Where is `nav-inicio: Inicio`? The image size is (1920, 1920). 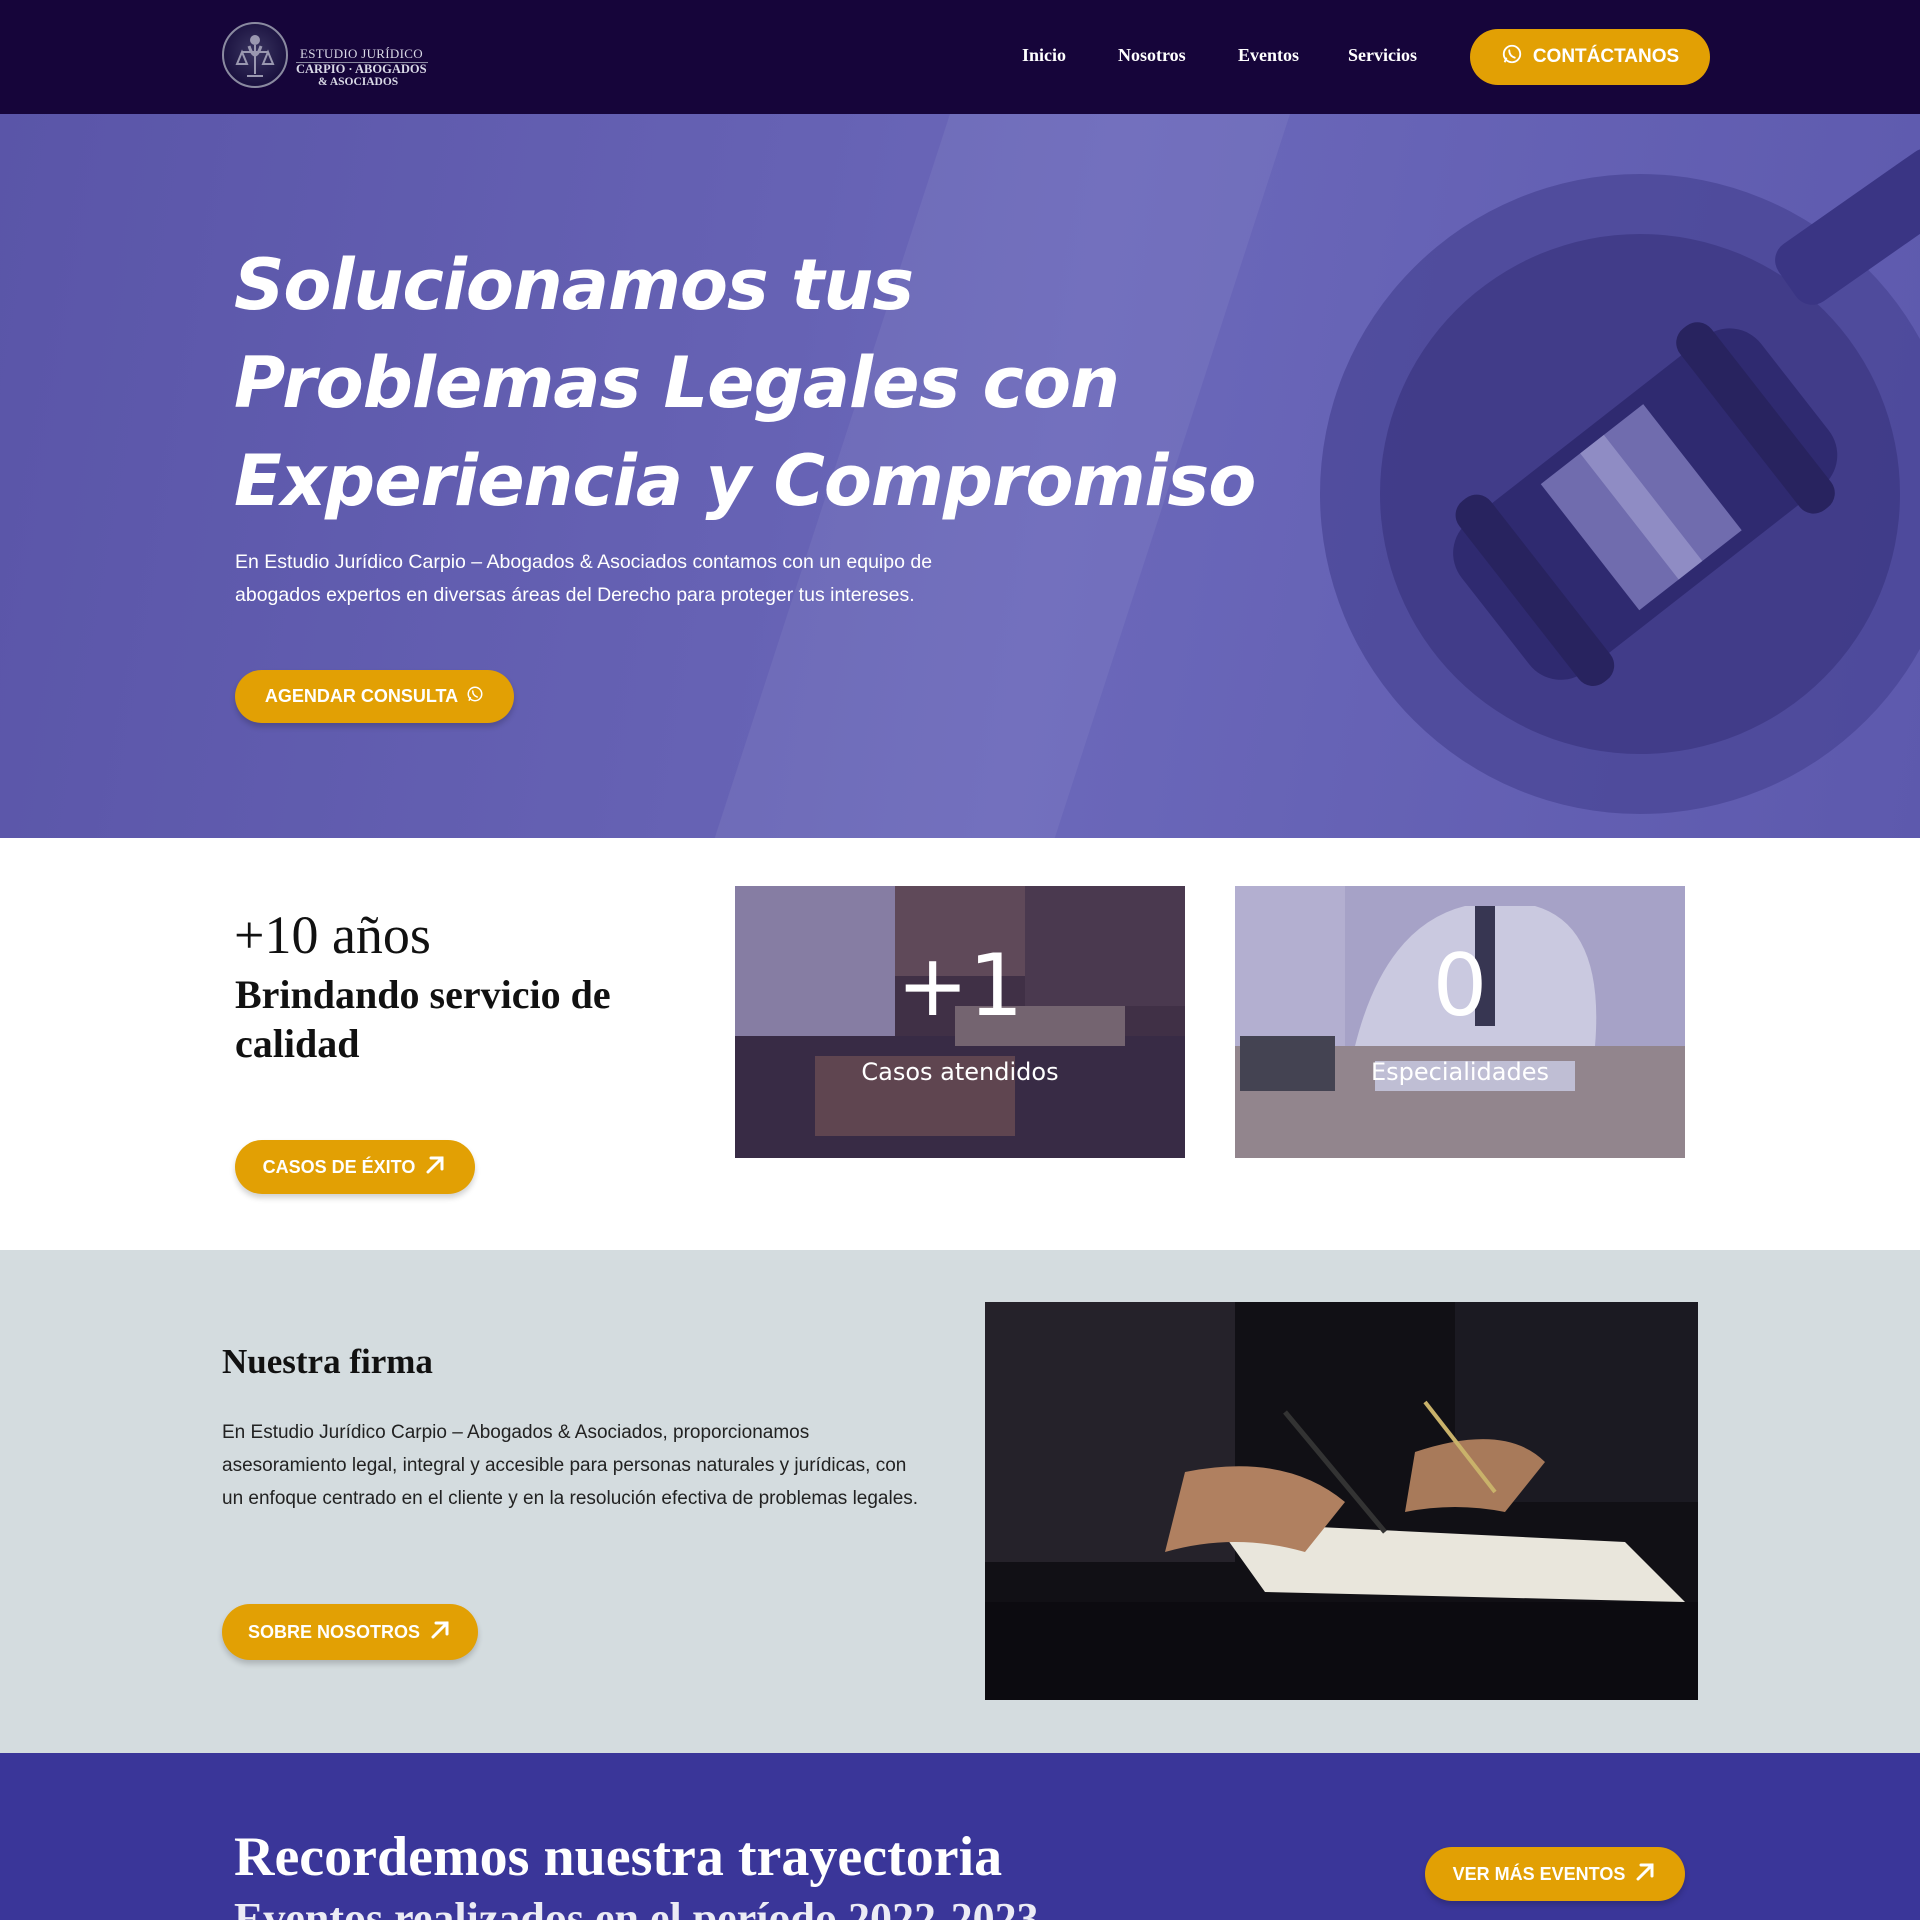 nav-inicio: Inicio is located at coordinates (1044, 55).